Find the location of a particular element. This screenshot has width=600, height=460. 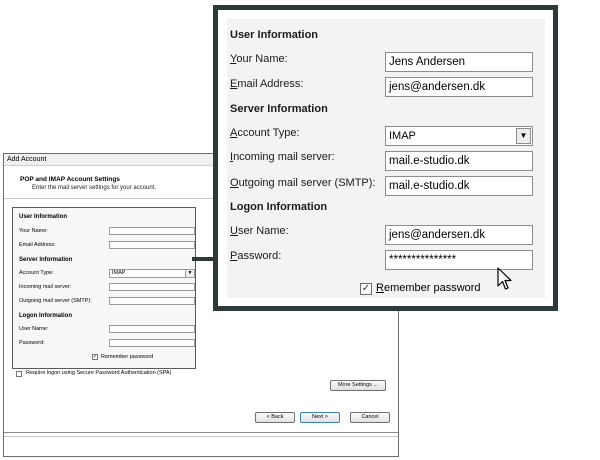

user-name-input: jens@andersen.dk is located at coordinates (459, 235).